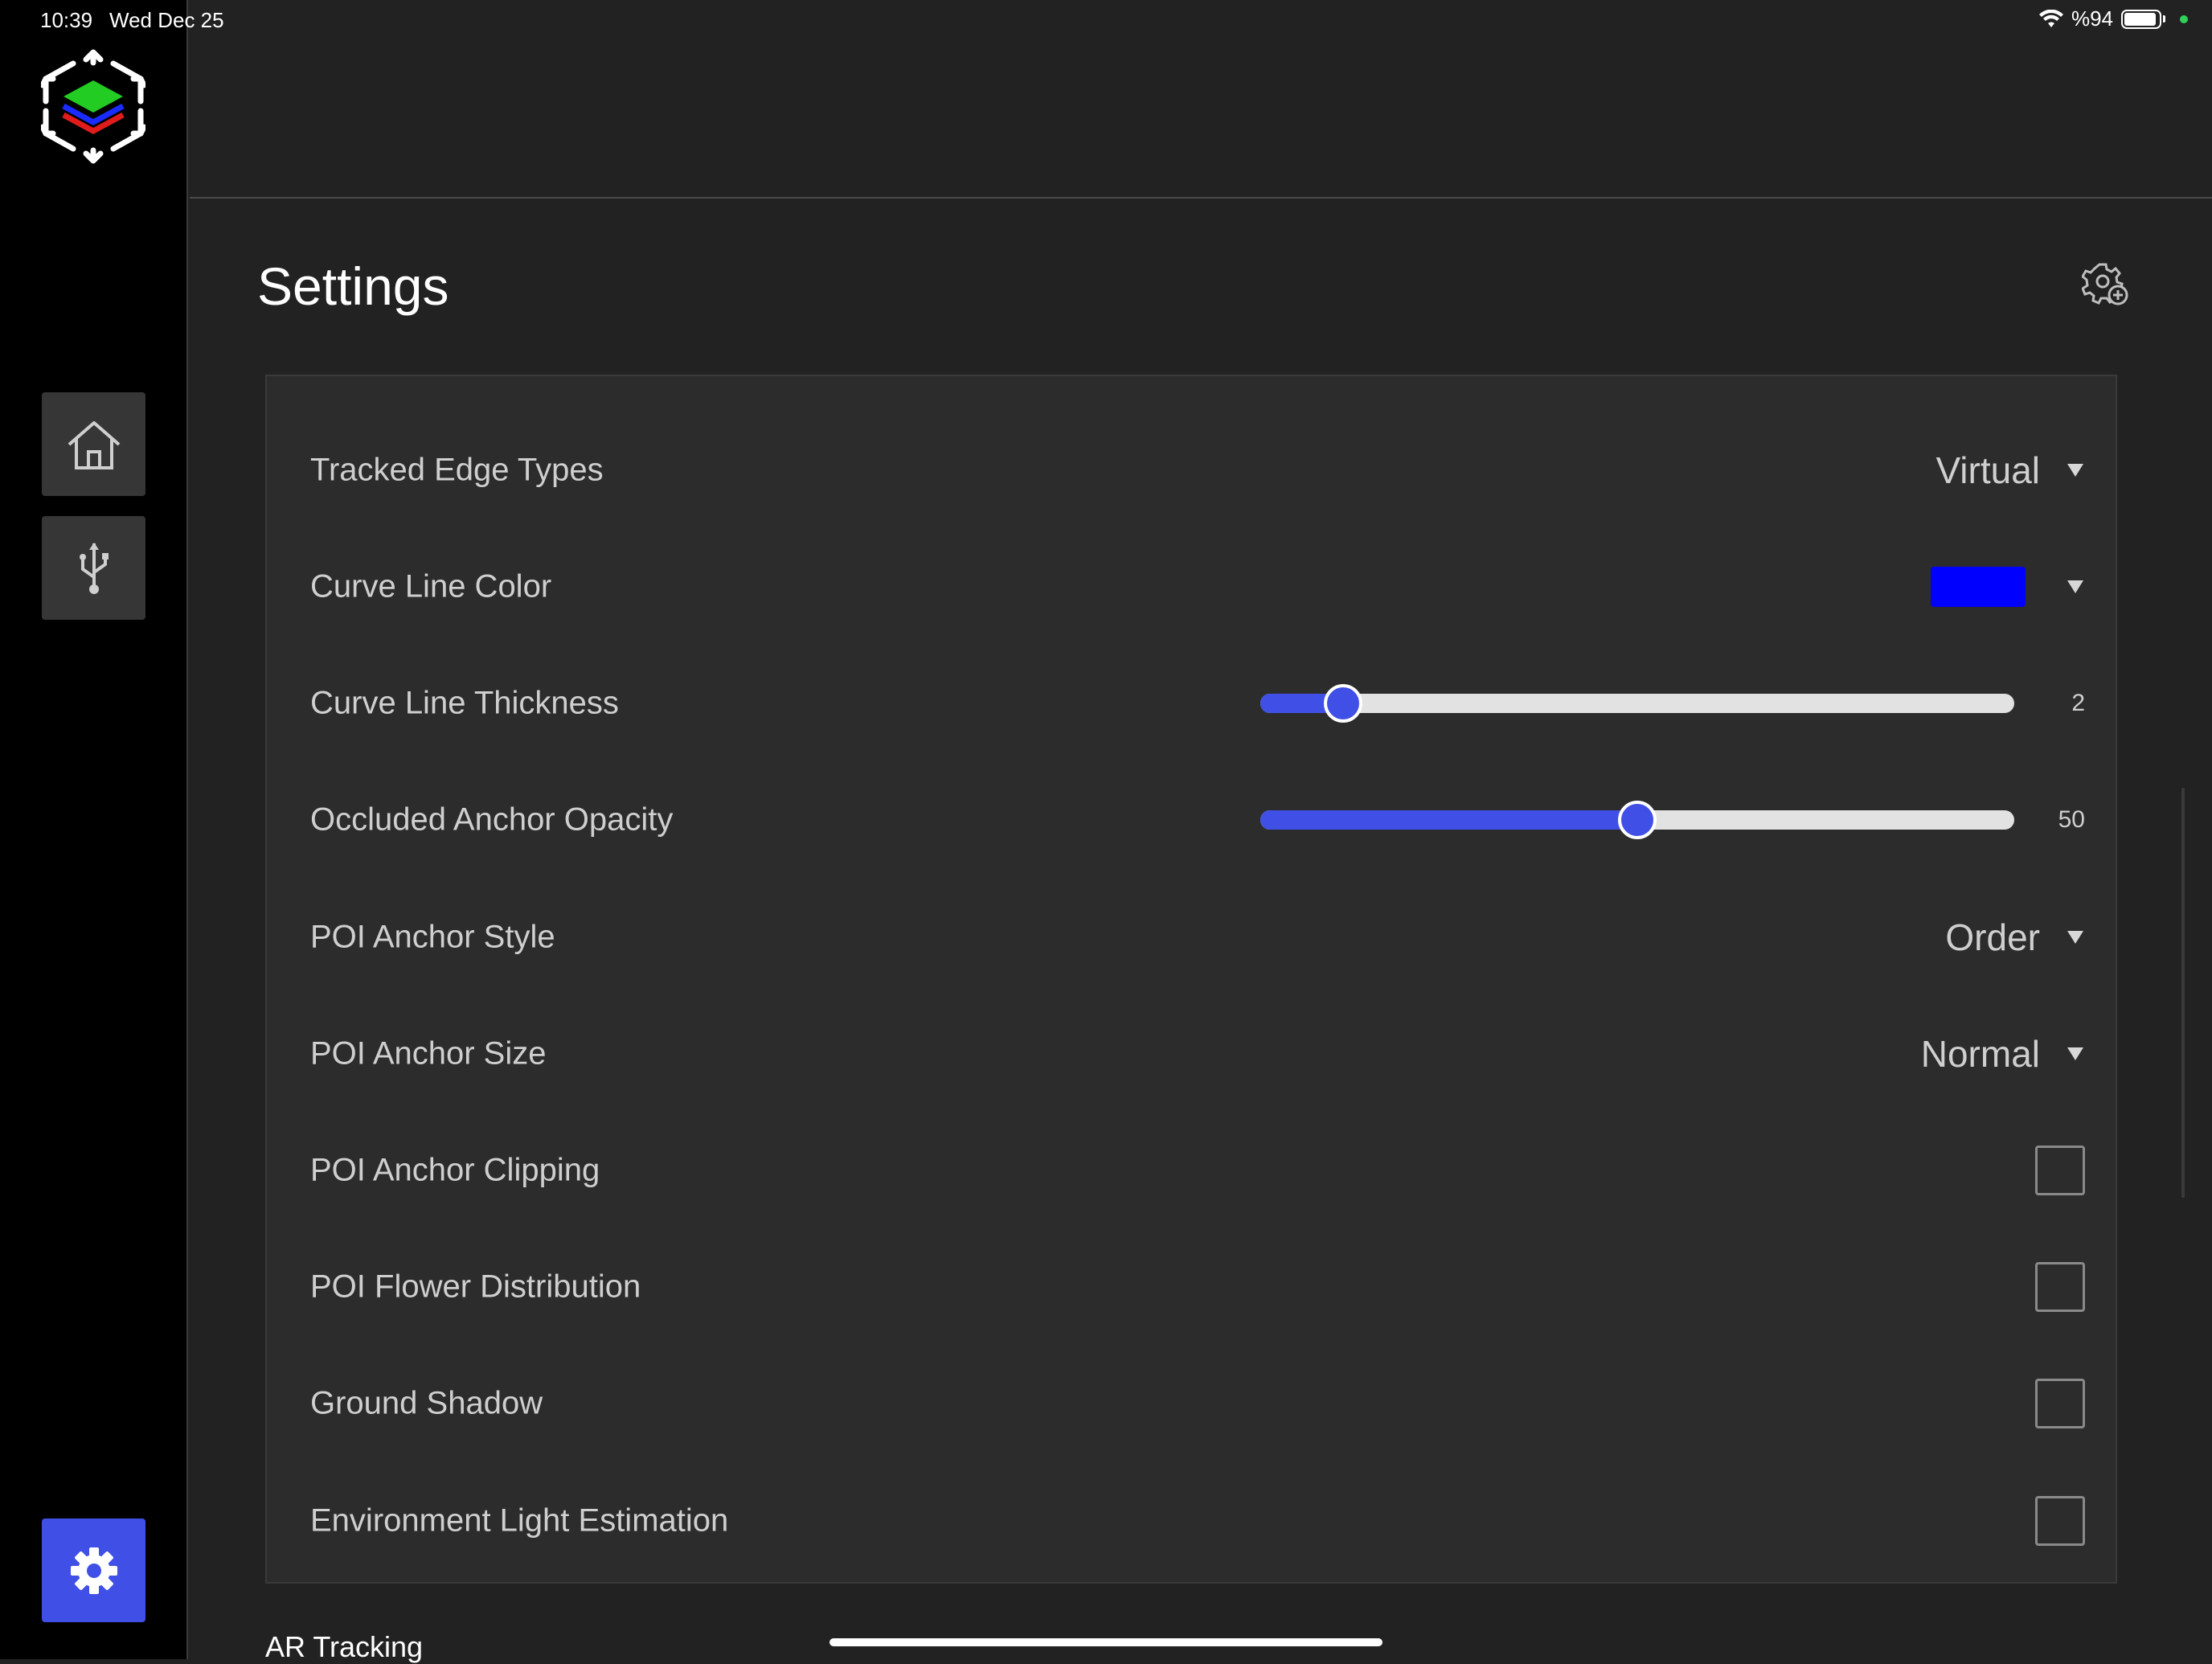 This screenshot has height=1664, width=2212. What do you see at coordinates (1191, 1287) in the screenshot?
I see `setting-poi-flower-distribution: POI Flower Distribution` at bounding box center [1191, 1287].